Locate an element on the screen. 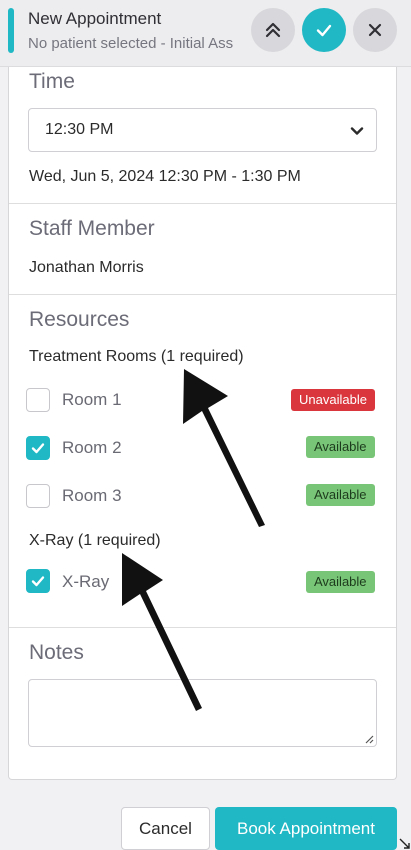  cancel-button: Cancel is located at coordinates (165, 828).